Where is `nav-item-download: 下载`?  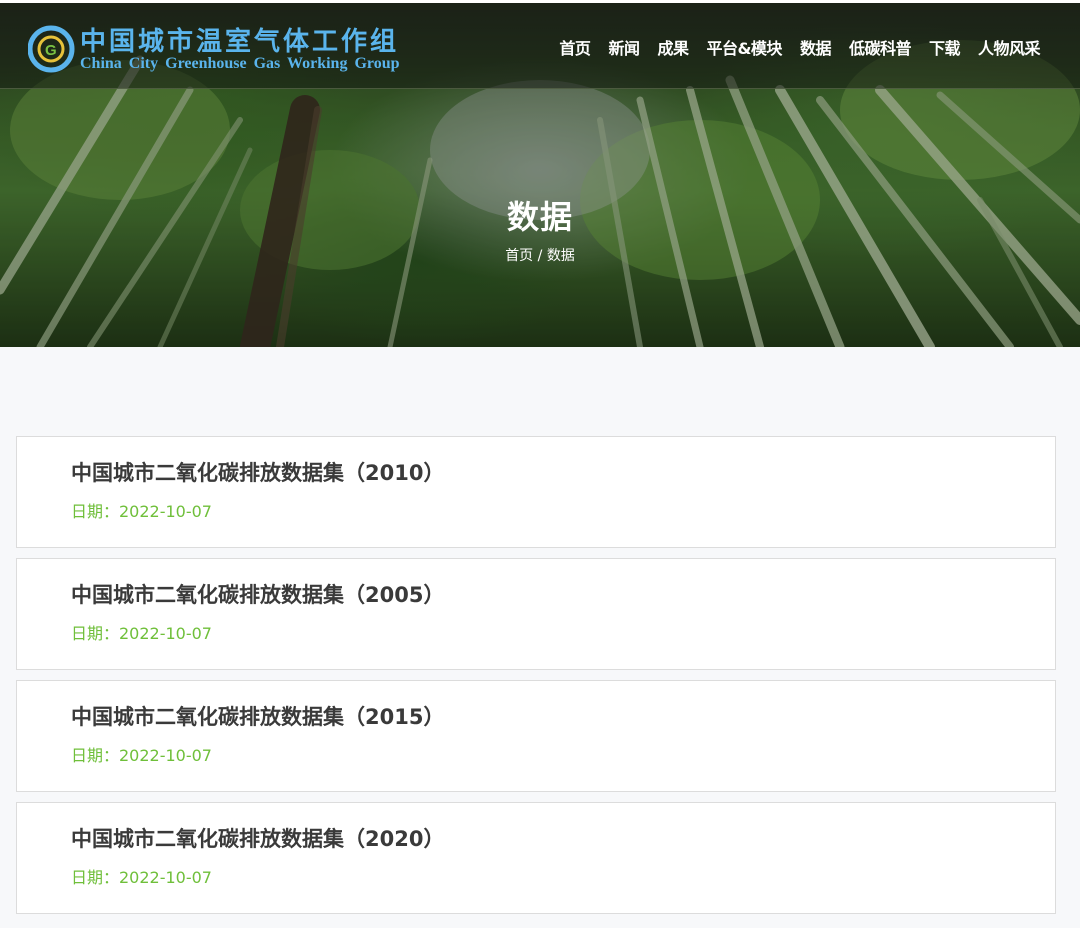
nav-item-download: 下载 is located at coordinates (945, 47).